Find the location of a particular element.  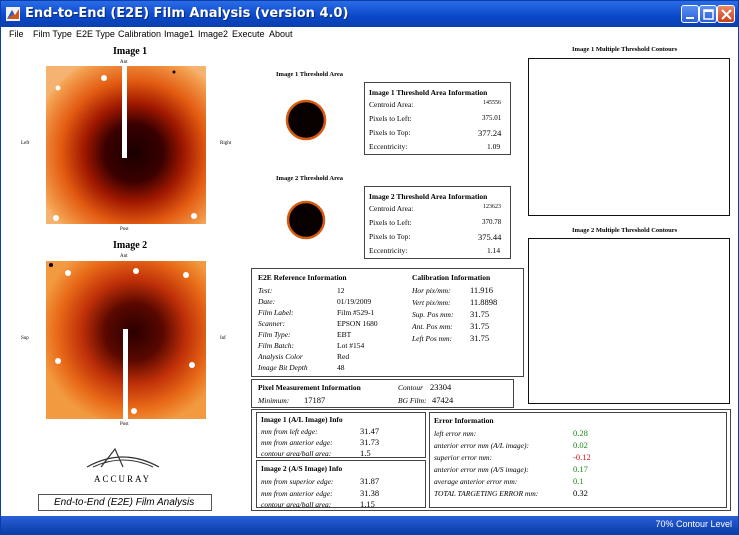

image1-film-graphic is located at coordinates (126, 145).